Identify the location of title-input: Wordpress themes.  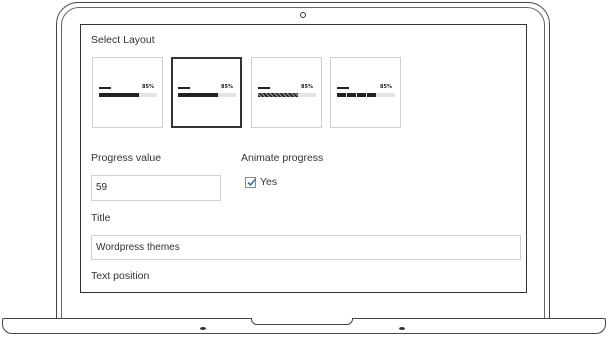
(306, 247).